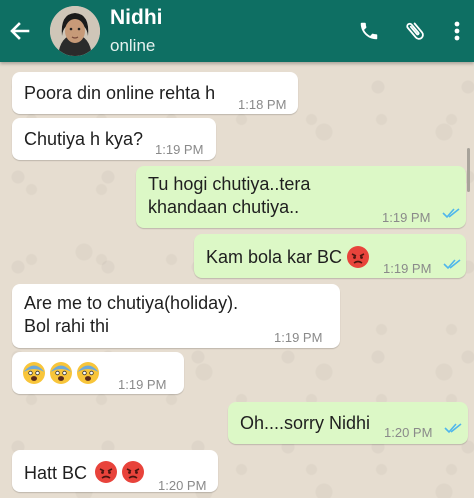  Describe the element at coordinates (133, 45) in the screenshot. I see `contact-status: online` at that location.